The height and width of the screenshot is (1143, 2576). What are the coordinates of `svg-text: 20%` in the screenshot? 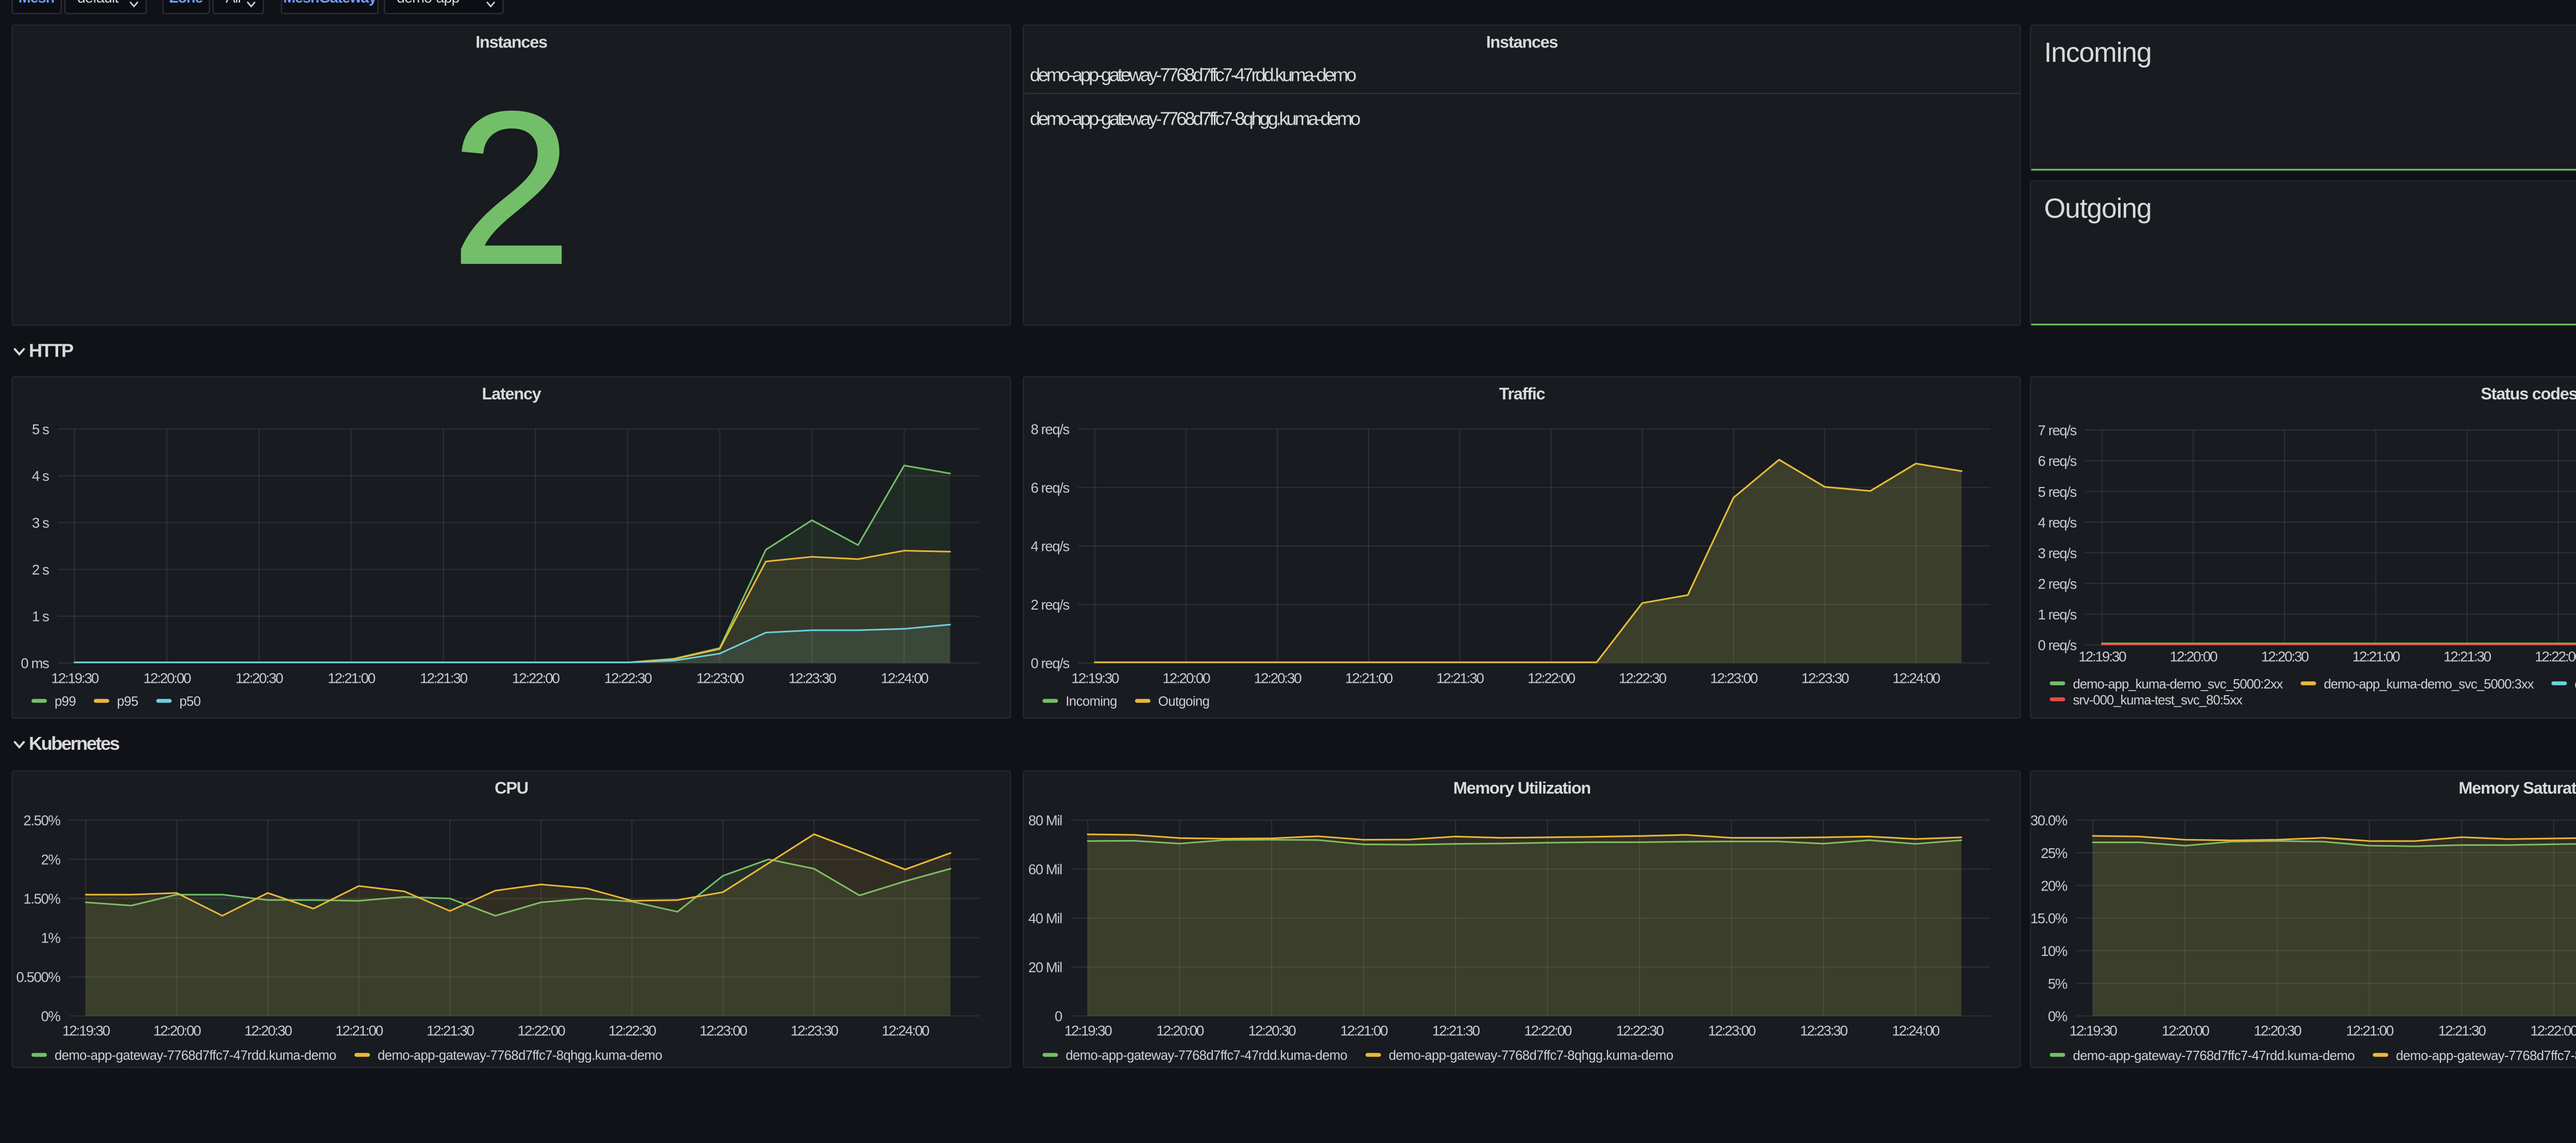 It's located at (2054, 886).